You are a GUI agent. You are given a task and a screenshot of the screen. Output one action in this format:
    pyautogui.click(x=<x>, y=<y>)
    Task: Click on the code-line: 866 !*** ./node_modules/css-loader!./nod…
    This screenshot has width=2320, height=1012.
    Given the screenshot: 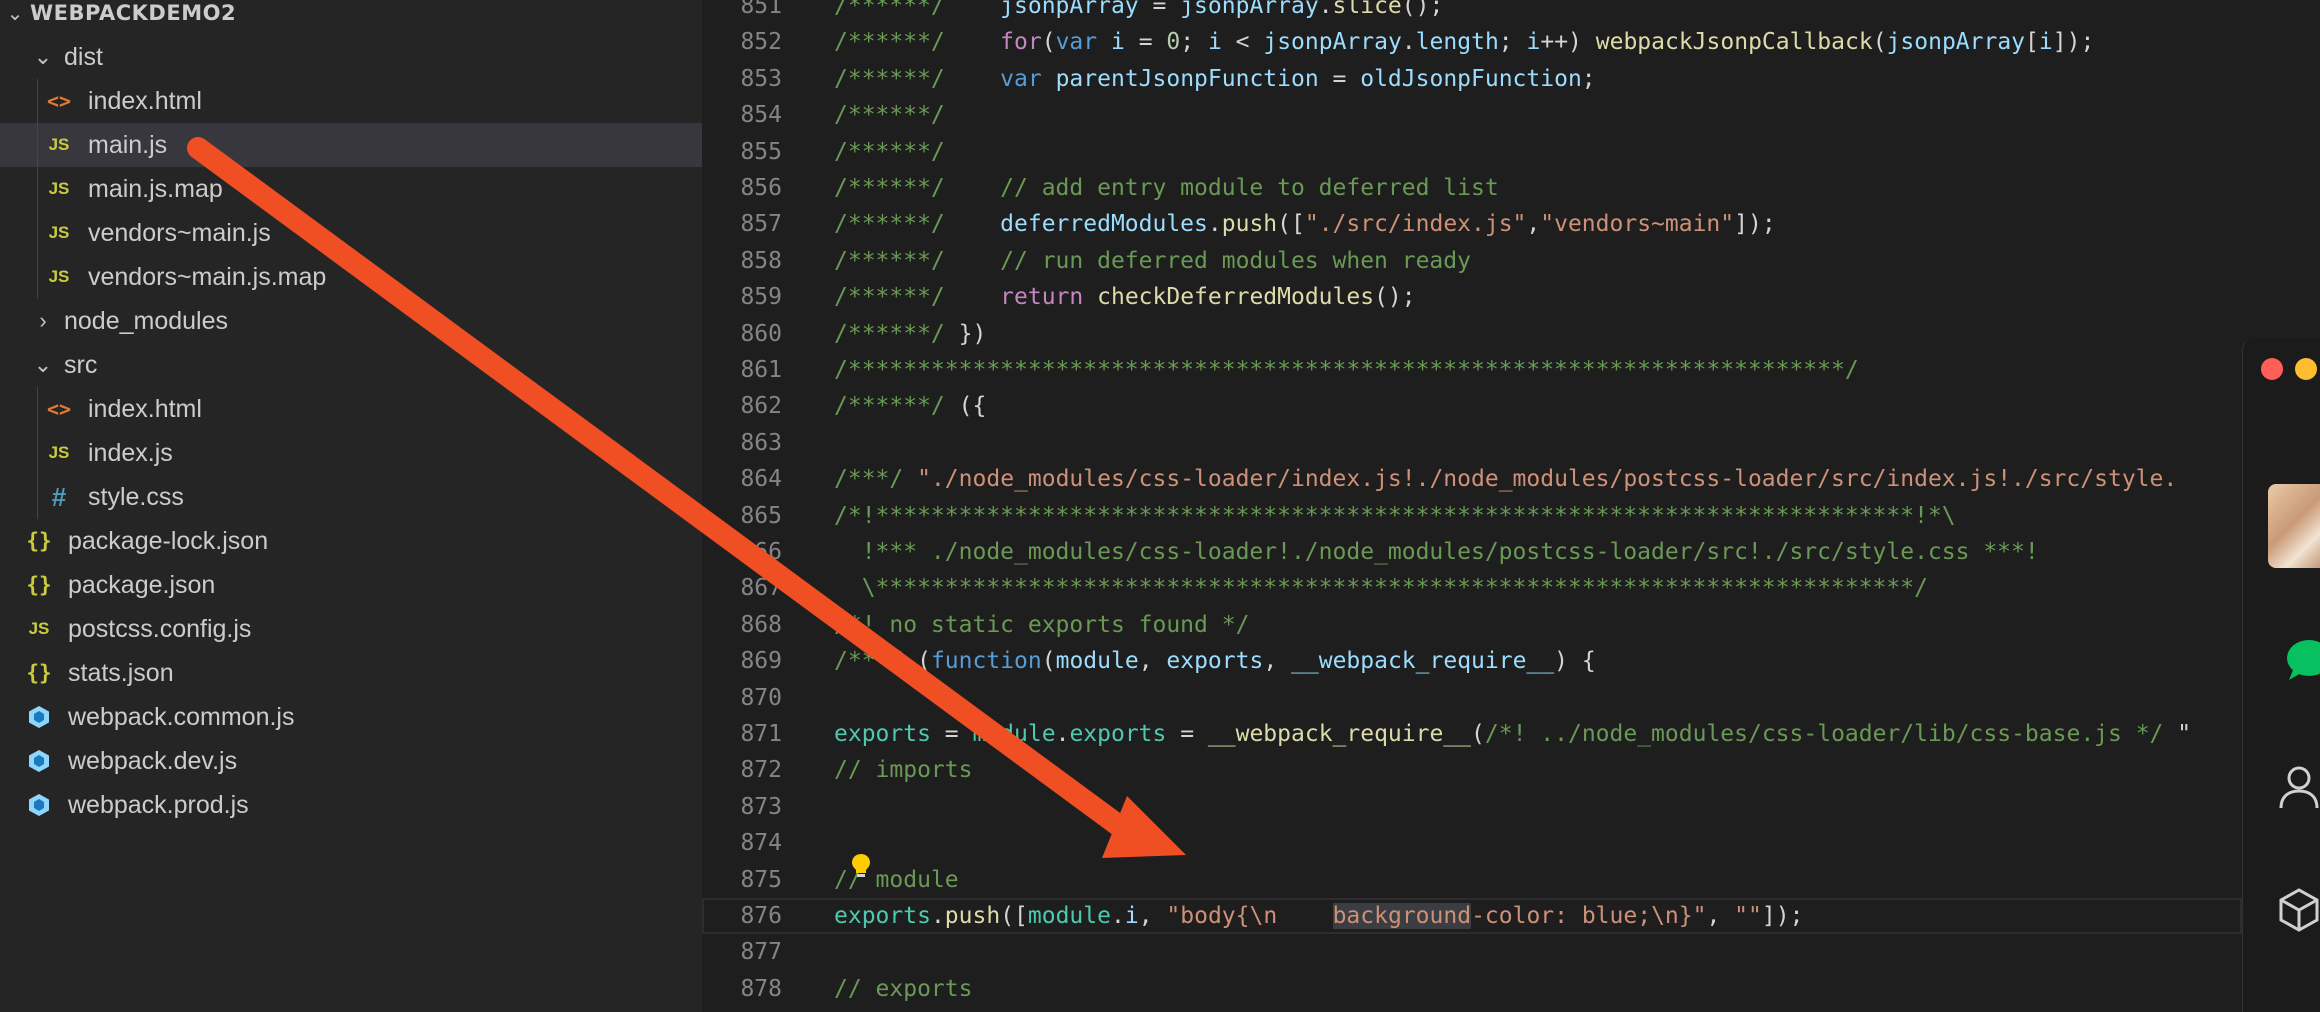 What is the action you would take?
    pyautogui.click(x=1472, y=552)
    